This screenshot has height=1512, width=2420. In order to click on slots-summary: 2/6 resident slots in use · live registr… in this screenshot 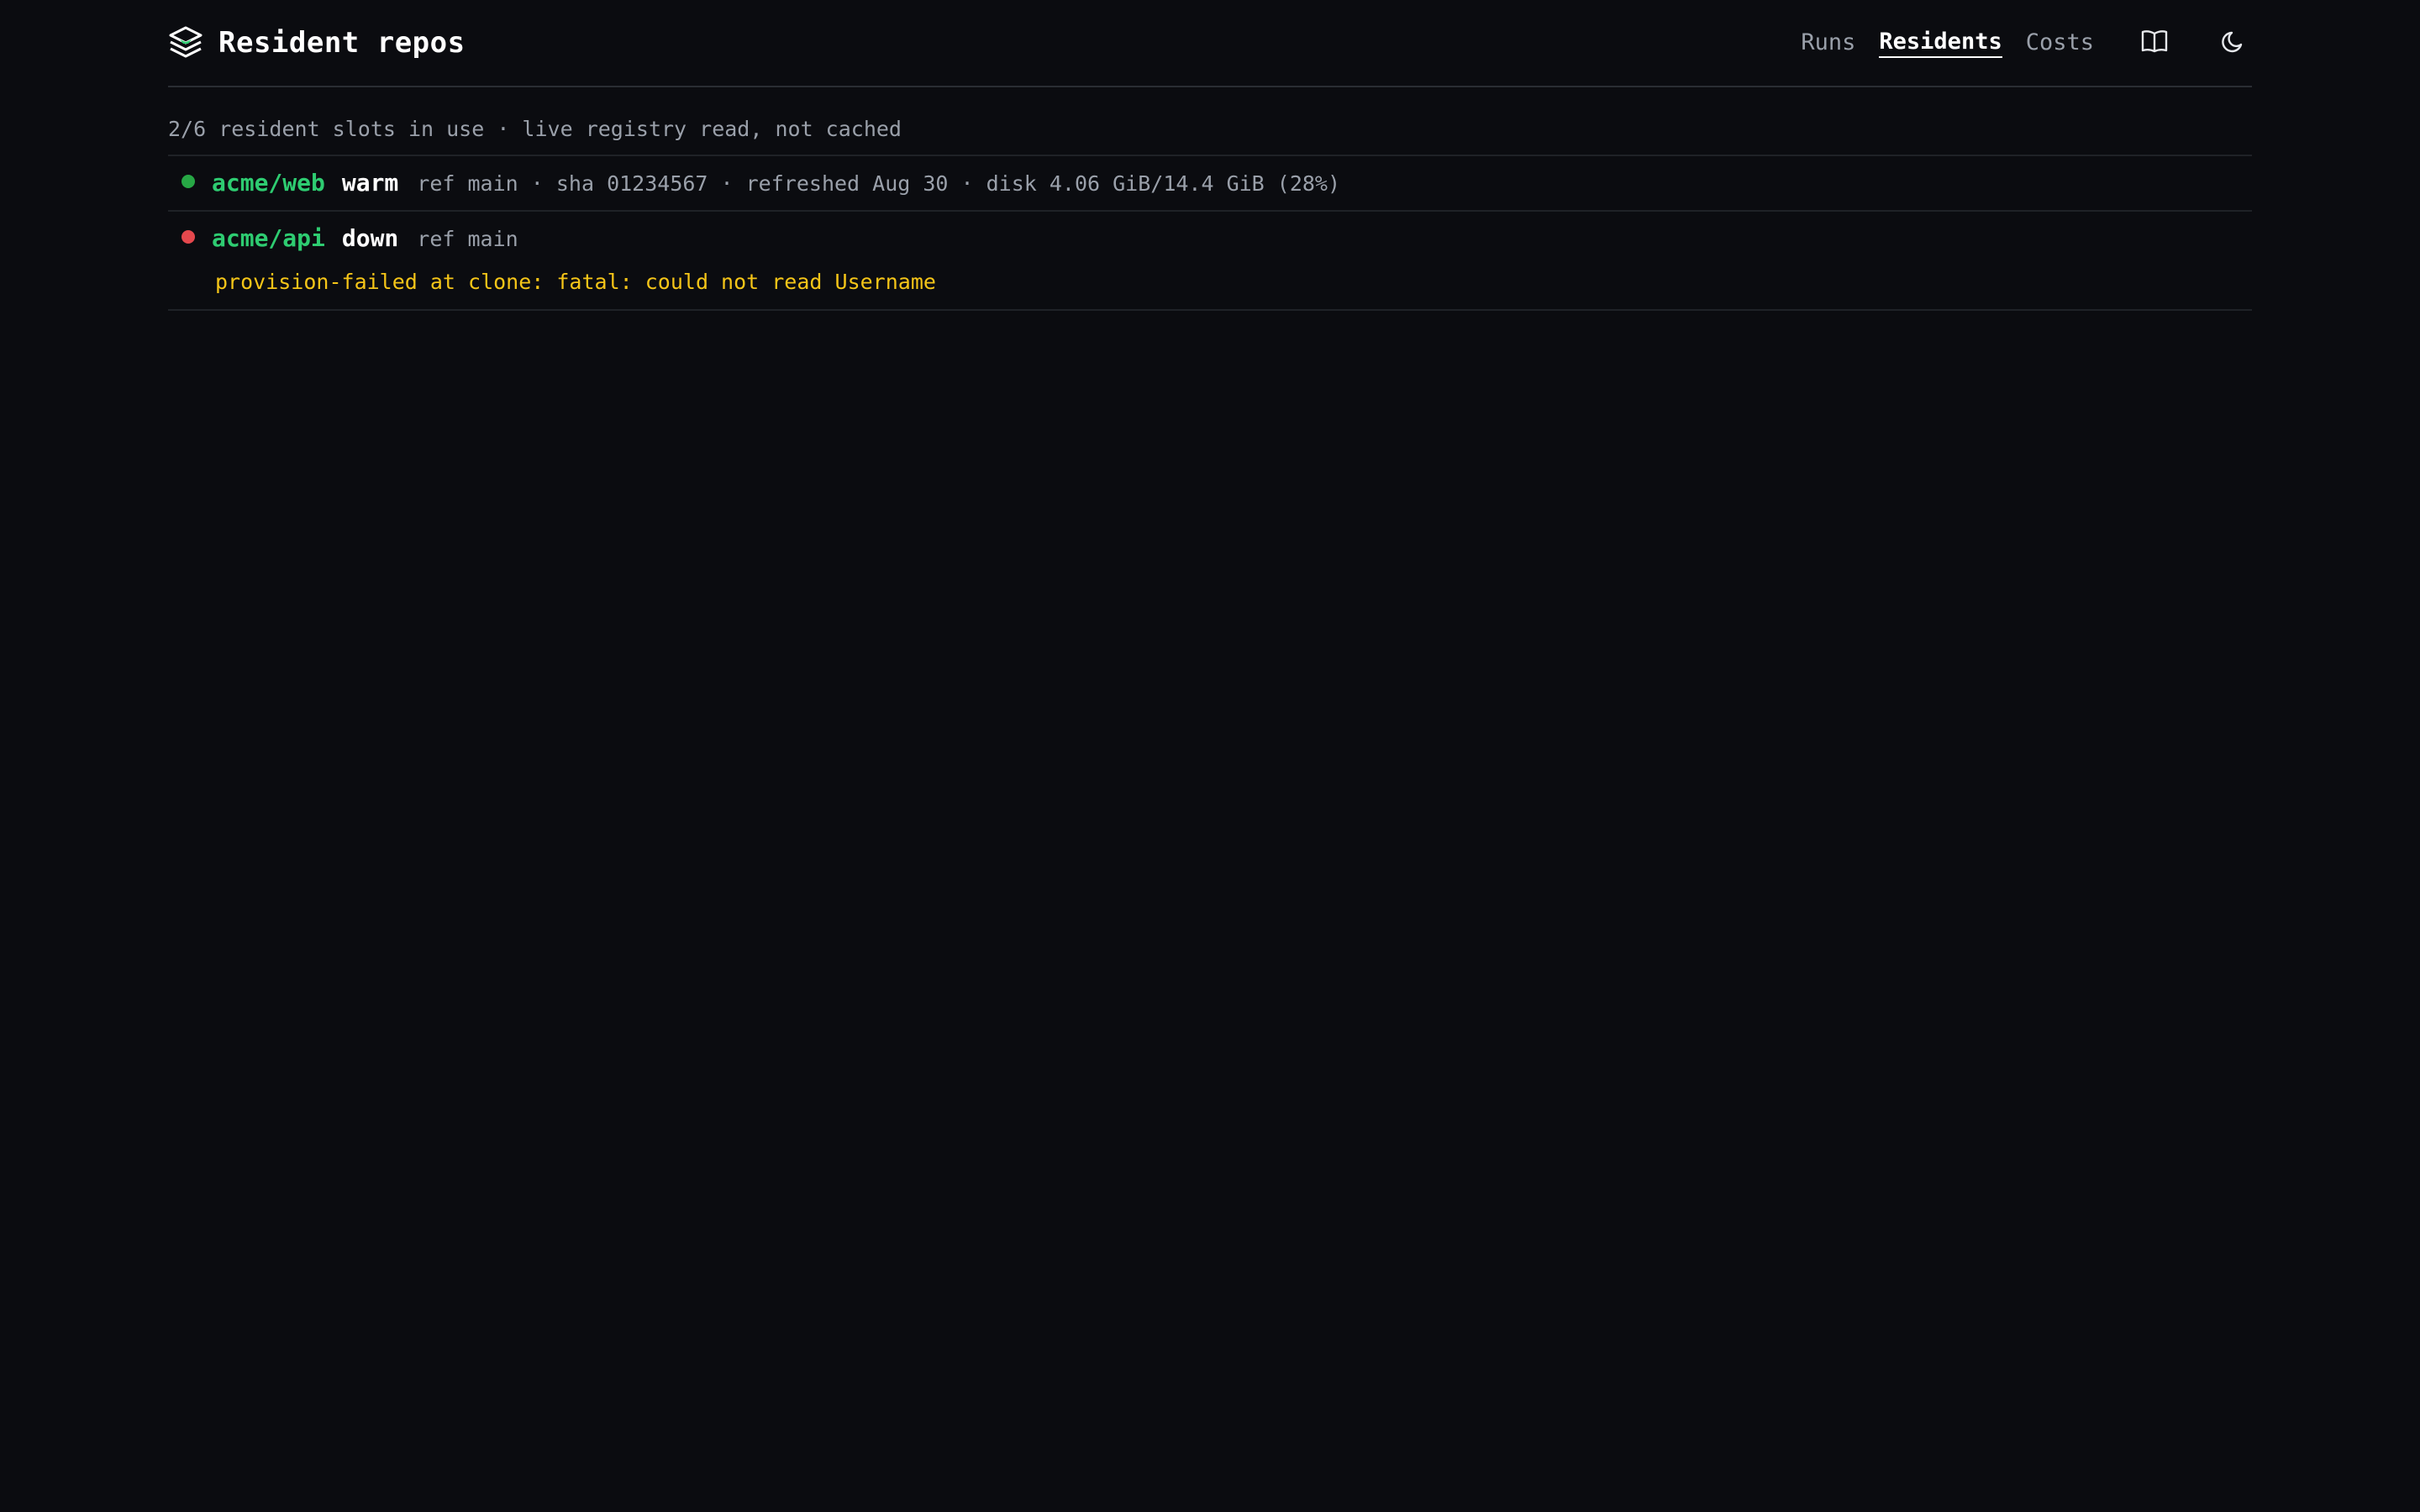, I will do `click(1210, 121)`.